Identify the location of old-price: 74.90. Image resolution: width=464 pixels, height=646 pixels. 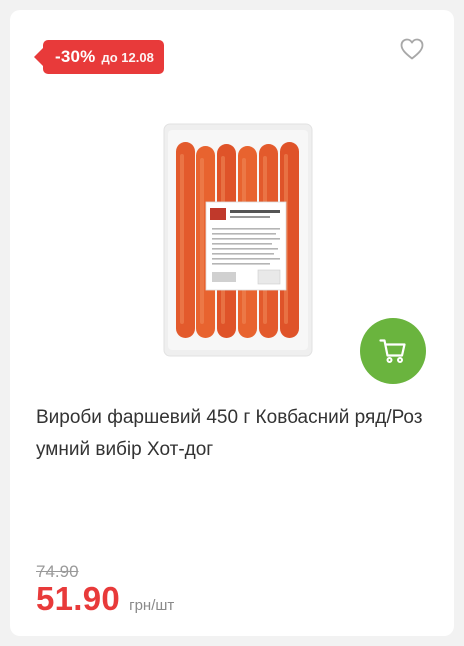
(57, 571).